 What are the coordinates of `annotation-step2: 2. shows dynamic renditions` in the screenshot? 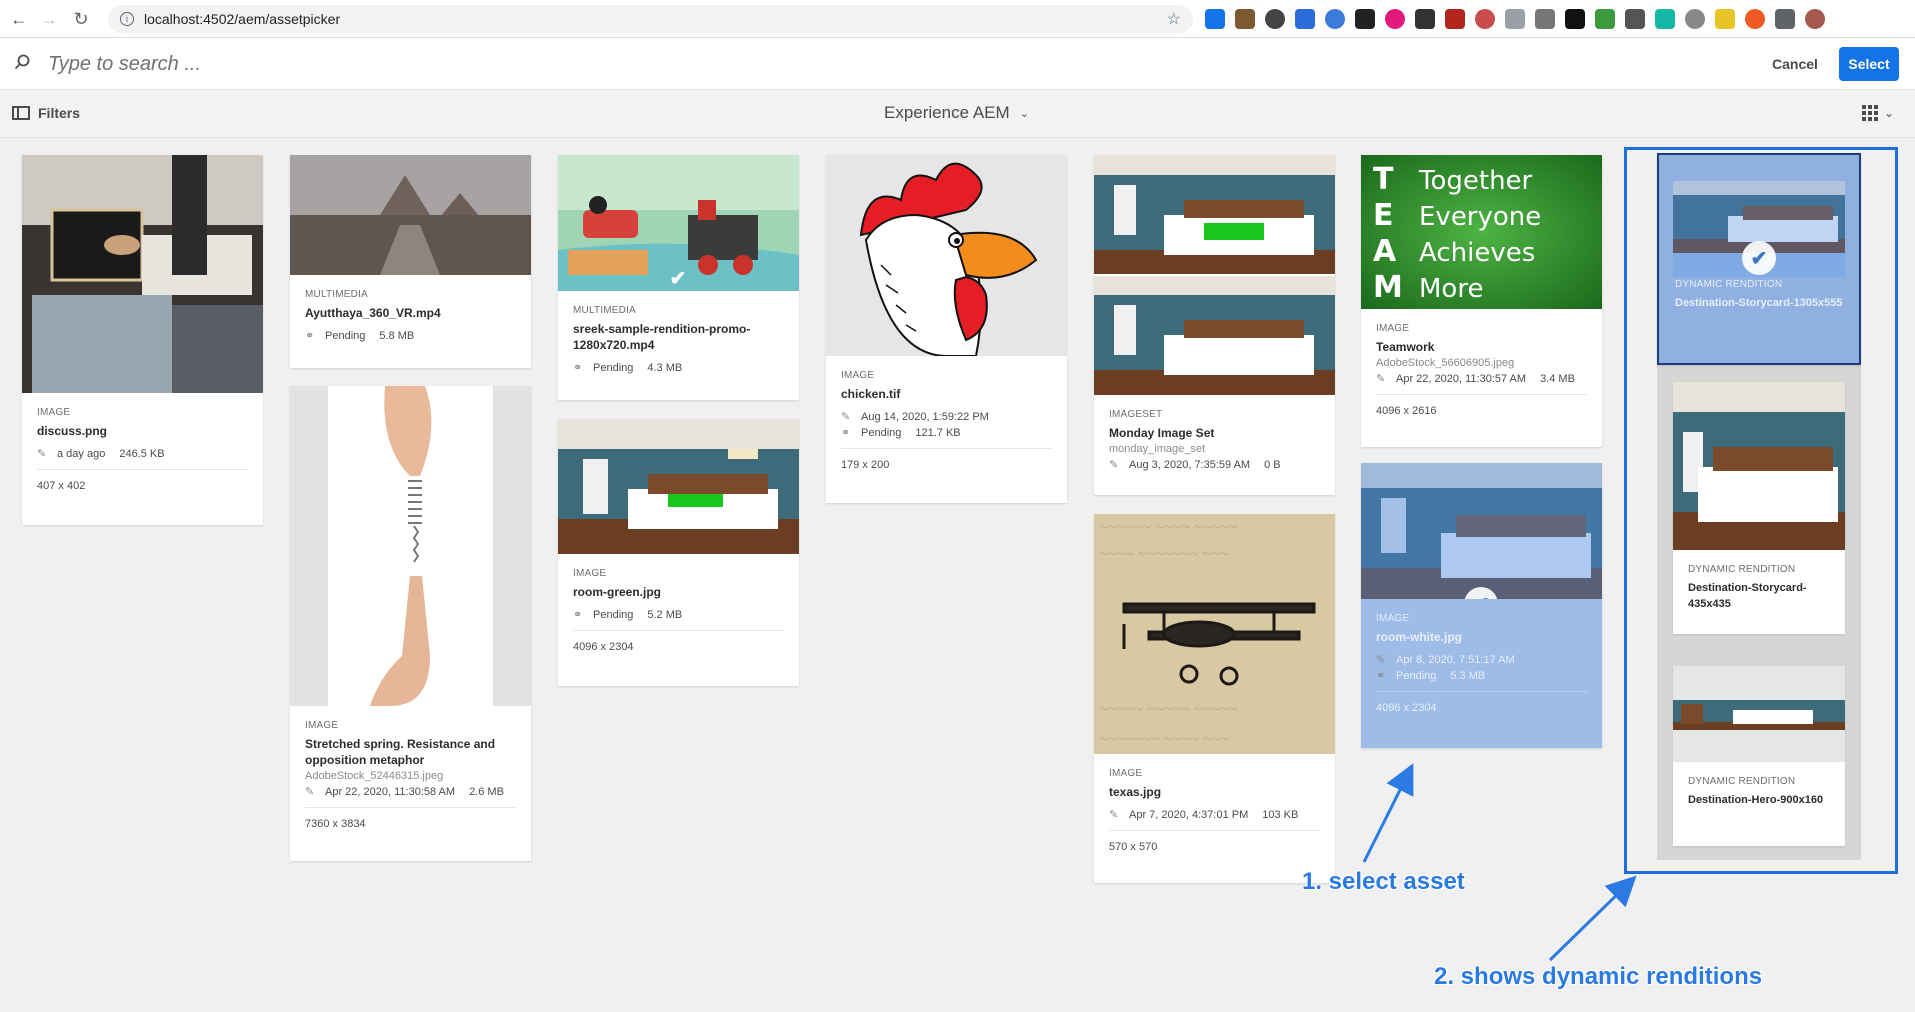 It's located at (1598, 976).